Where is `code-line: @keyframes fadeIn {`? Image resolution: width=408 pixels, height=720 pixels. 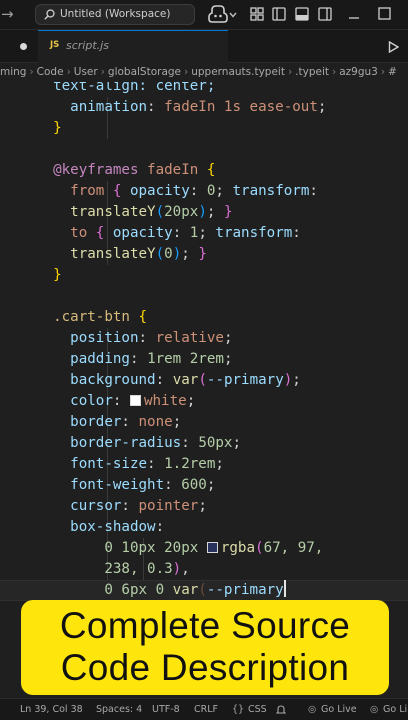
code-line: @keyframes fadeIn { is located at coordinates (125, 170).